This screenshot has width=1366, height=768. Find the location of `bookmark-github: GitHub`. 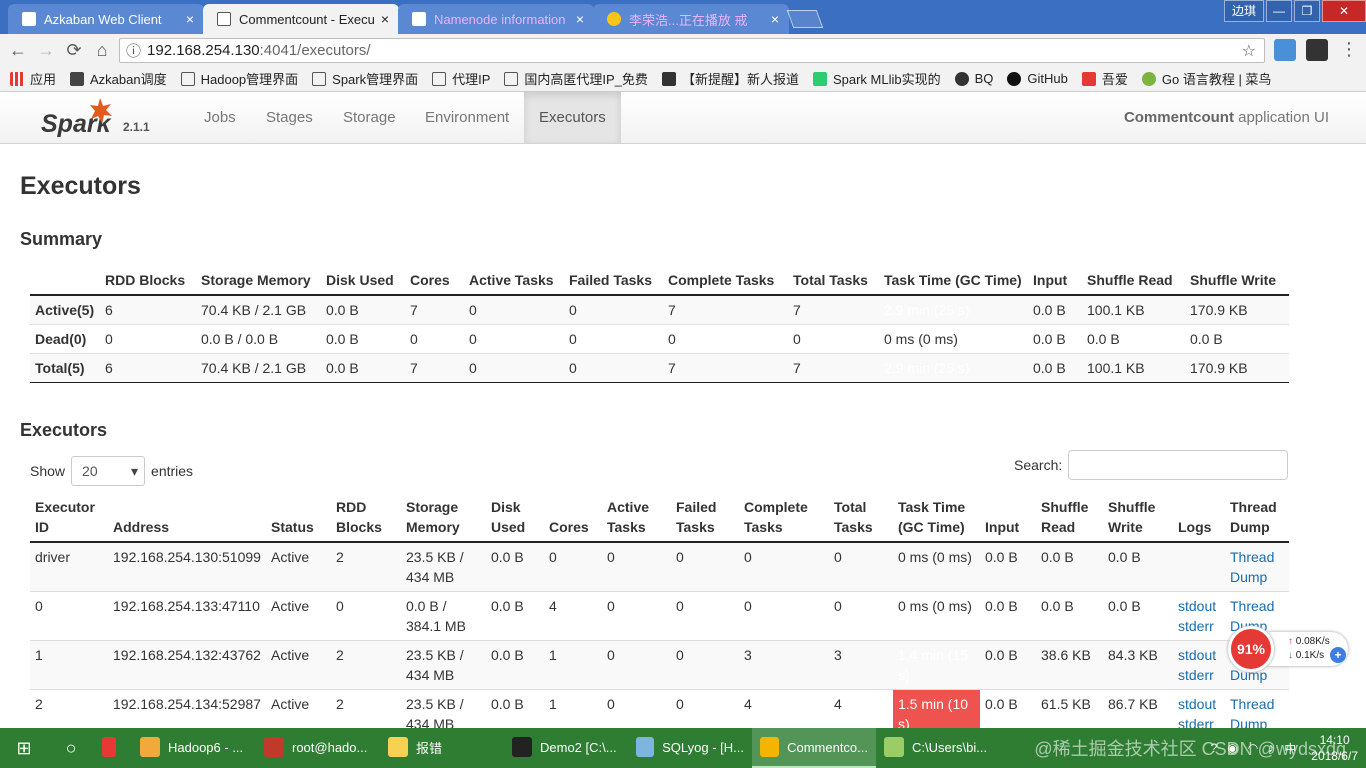

bookmark-github: GitHub is located at coordinates (1037, 78).